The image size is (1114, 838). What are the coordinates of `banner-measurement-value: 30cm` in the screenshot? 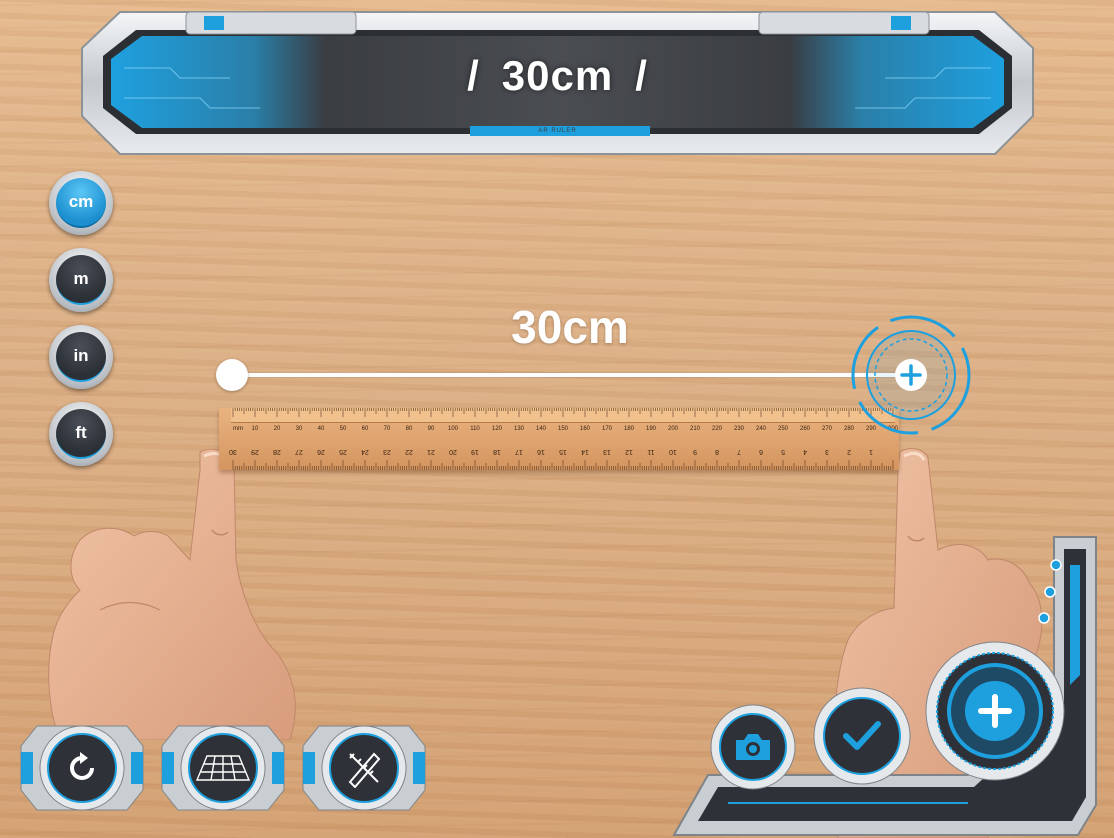 It's located at (557, 75).